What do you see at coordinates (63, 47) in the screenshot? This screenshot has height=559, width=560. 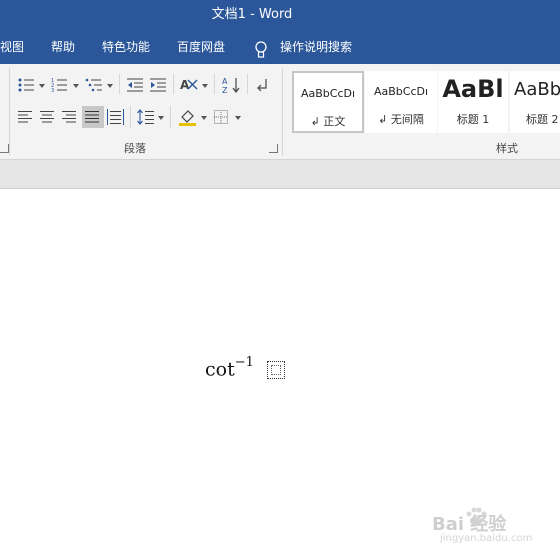 I see `tab-help: 帮助` at bounding box center [63, 47].